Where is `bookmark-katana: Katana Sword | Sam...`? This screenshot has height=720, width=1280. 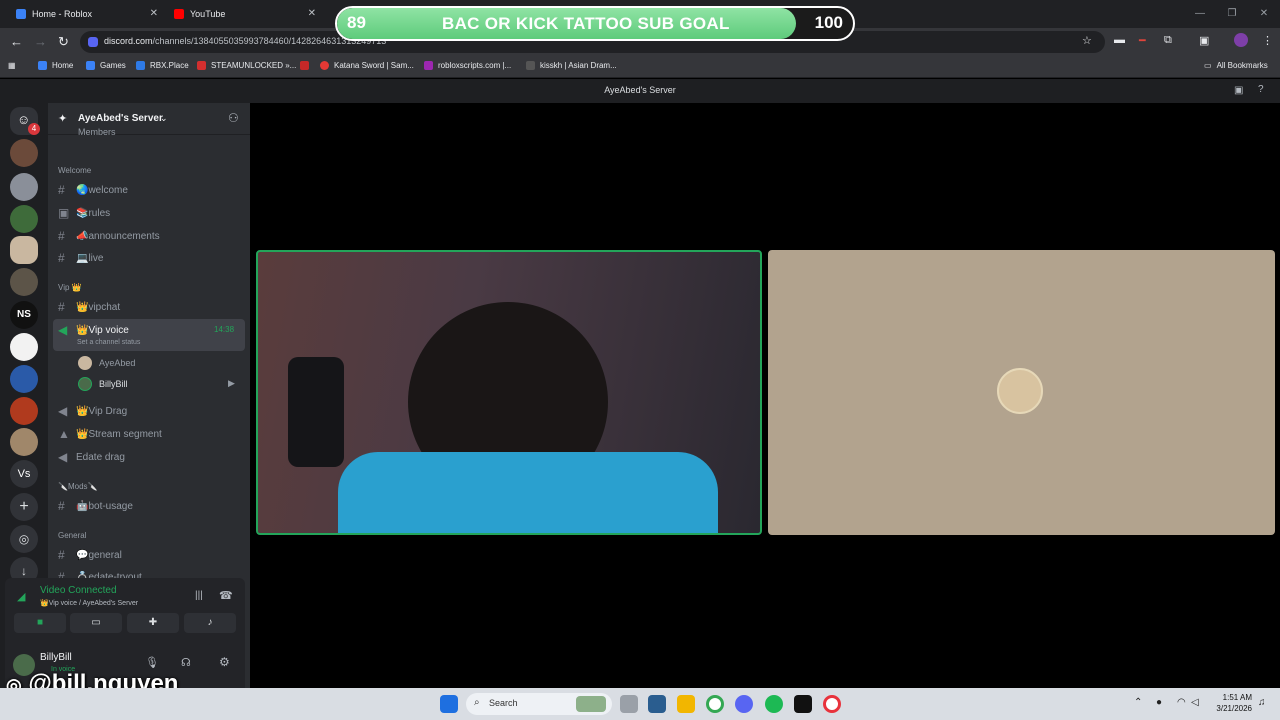 bookmark-katana: Katana Sword | Sam... is located at coordinates (367, 65).